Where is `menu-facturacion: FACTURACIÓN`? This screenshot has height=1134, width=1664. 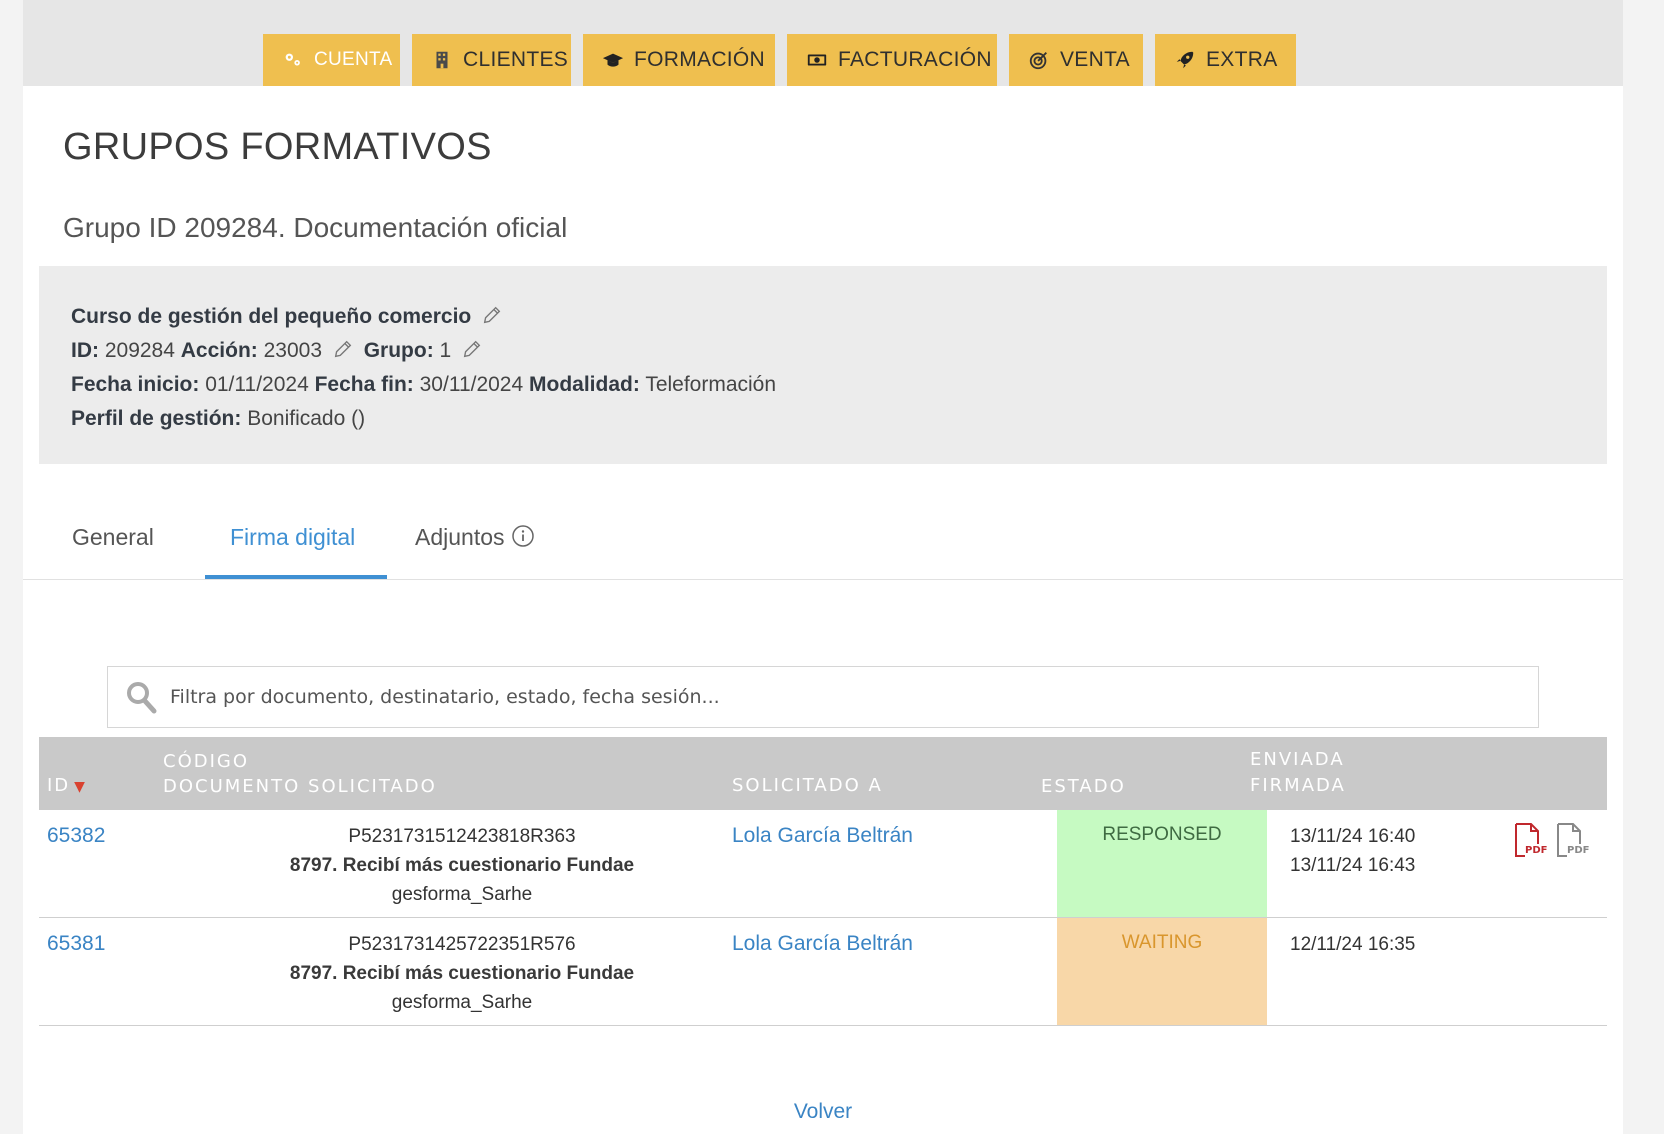
menu-facturacion: FACTURACIÓN is located at coordinates (892, 60).